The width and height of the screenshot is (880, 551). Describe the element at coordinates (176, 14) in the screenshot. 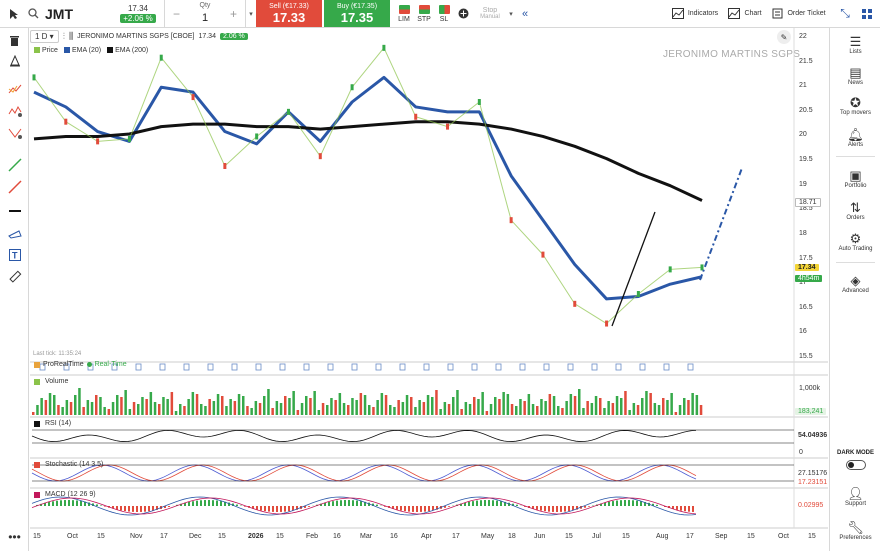

I see `qty-minus-button: −` at that location.